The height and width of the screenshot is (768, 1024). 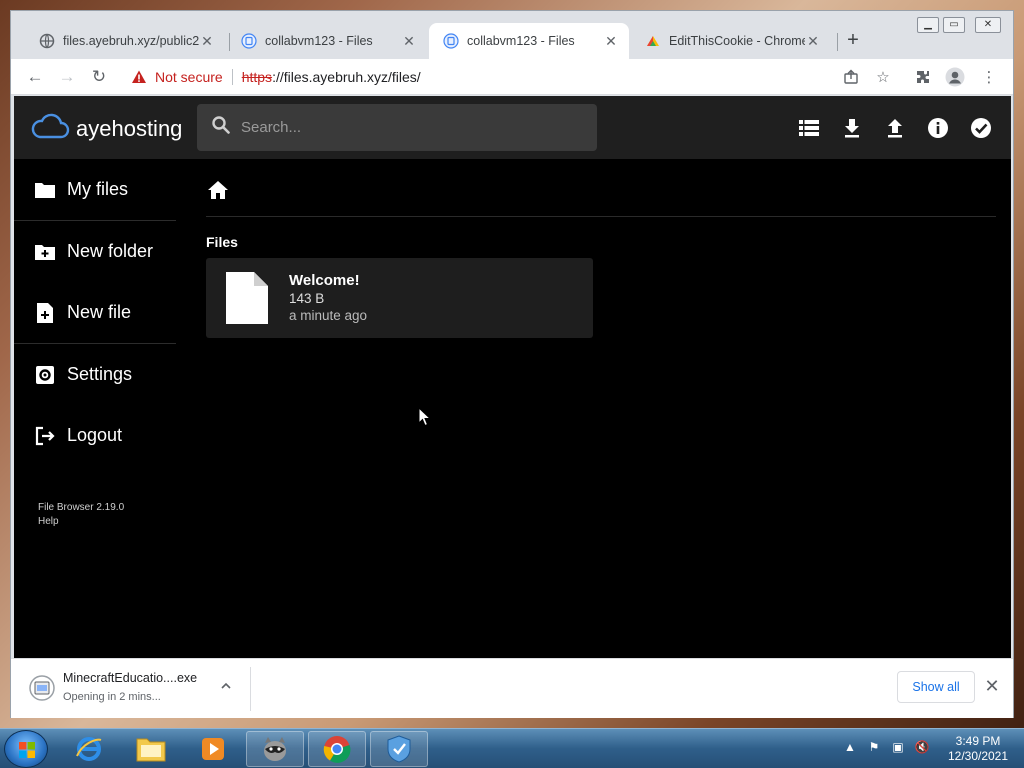 What do you see at coordinates (219, 192) in the screenshot?
I see `home-icon` at bounding box center [219, 192].